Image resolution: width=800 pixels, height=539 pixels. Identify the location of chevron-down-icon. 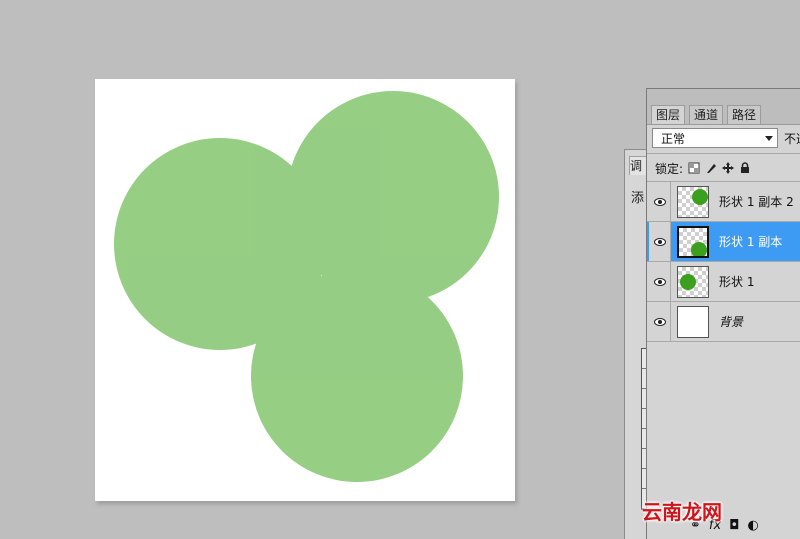
(769, 138).